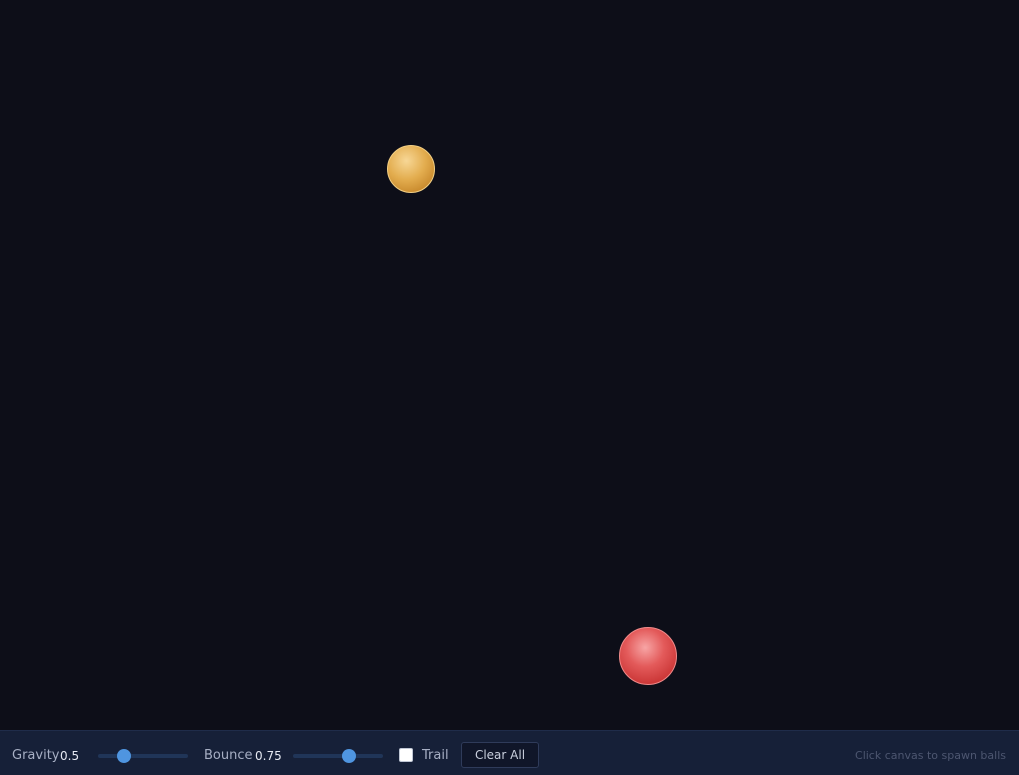  What do you see at coordinates (500, 755) in the screenshot?
I see `clear-all-button: Clear All` at bounding box center [500, 755].